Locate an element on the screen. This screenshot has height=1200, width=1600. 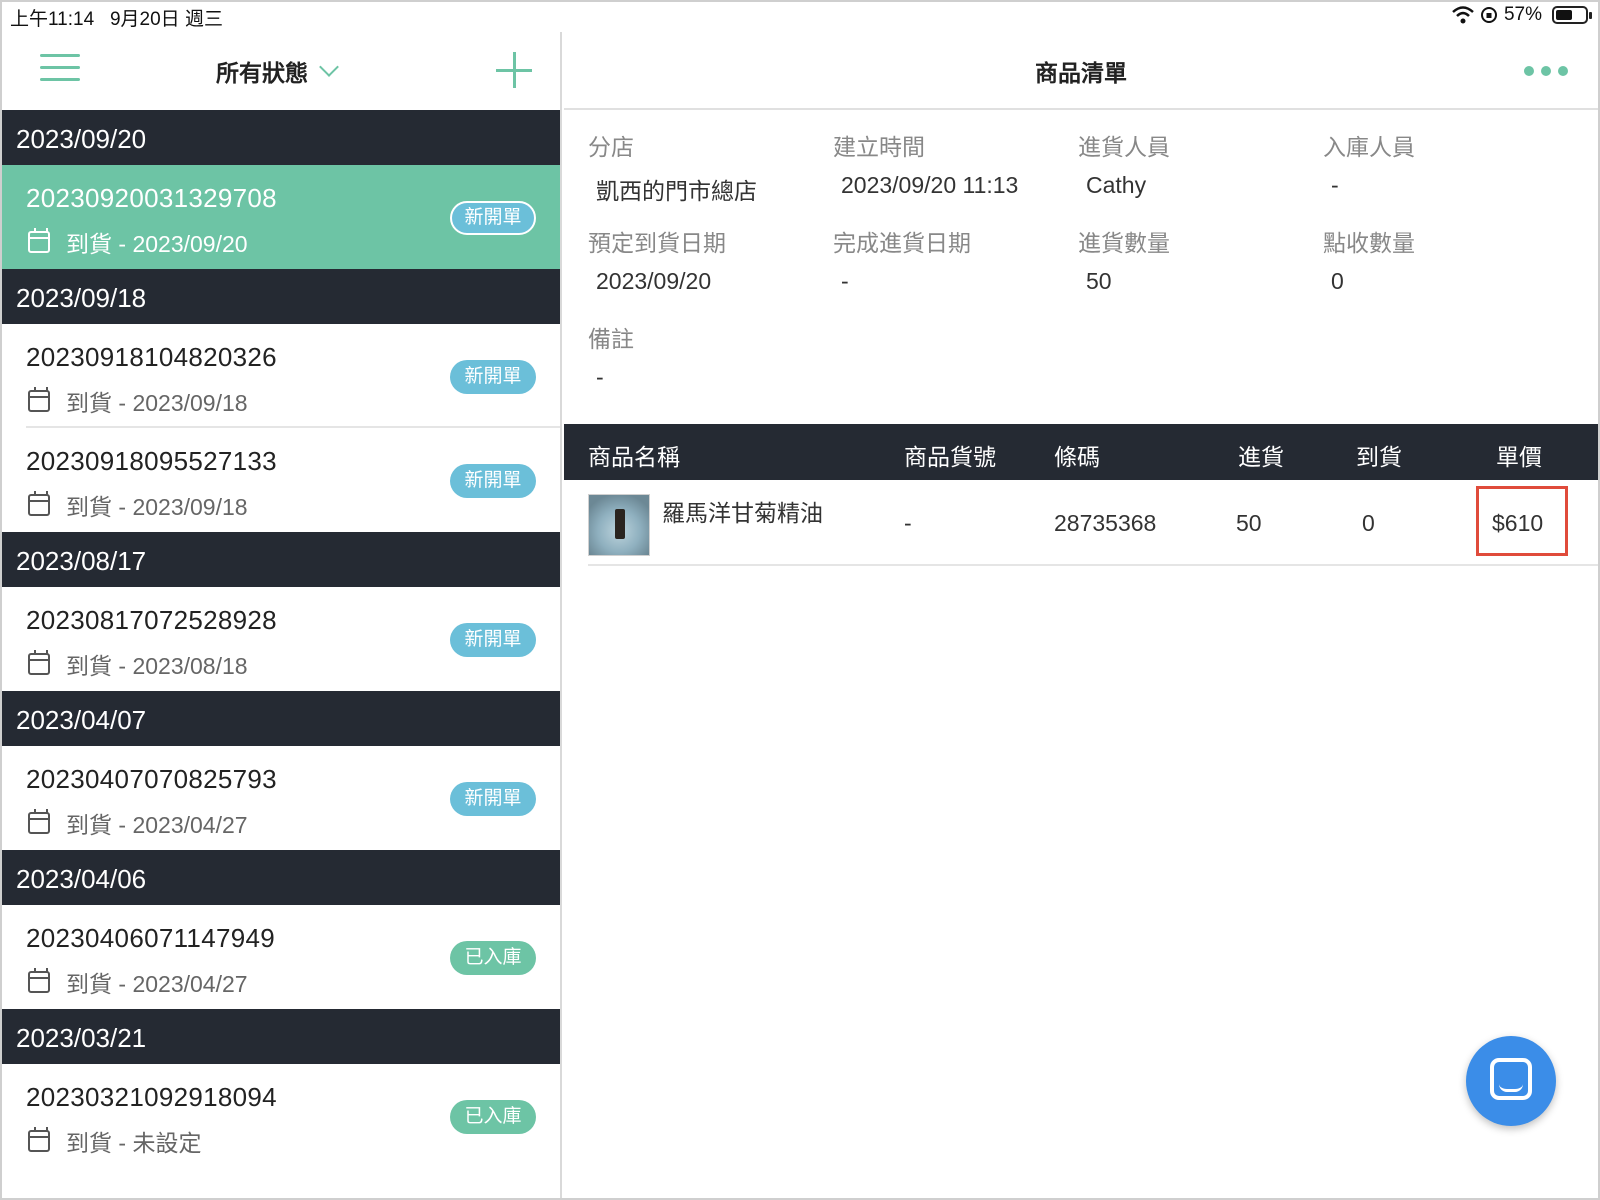
completed-date-value: - is located at coordinates (845, 281).